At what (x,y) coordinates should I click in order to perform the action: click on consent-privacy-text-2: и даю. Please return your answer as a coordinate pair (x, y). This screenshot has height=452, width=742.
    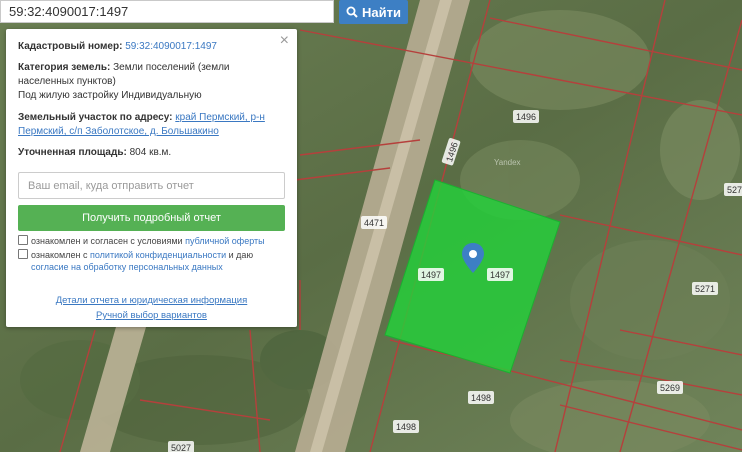
    Looking at the image, I should click on (241, 255).